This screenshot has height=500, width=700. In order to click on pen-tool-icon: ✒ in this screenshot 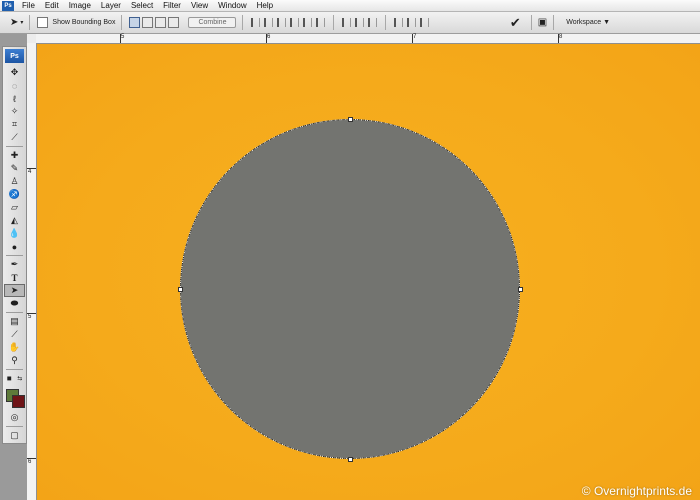, I will do `click(14, 264)`.